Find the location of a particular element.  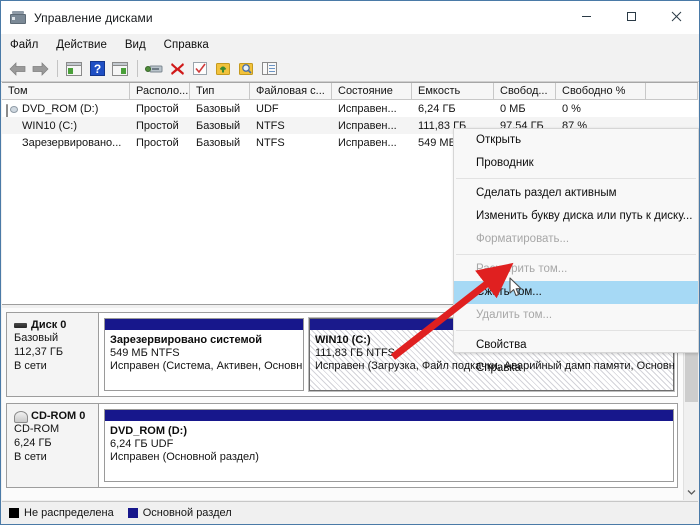

toolbar: ? is located at coordinates (350, 69).